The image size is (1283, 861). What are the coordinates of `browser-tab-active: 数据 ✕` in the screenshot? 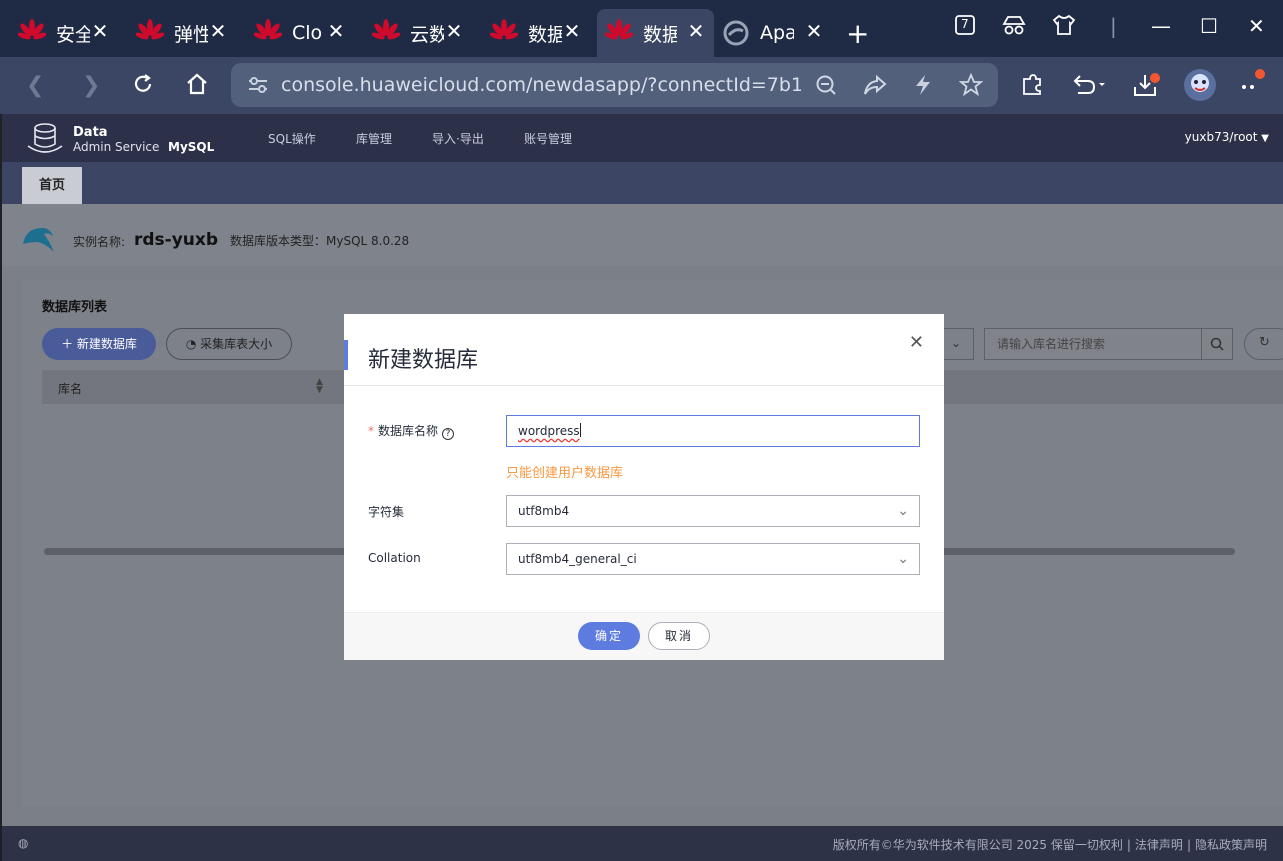 It's located at (655, 33).